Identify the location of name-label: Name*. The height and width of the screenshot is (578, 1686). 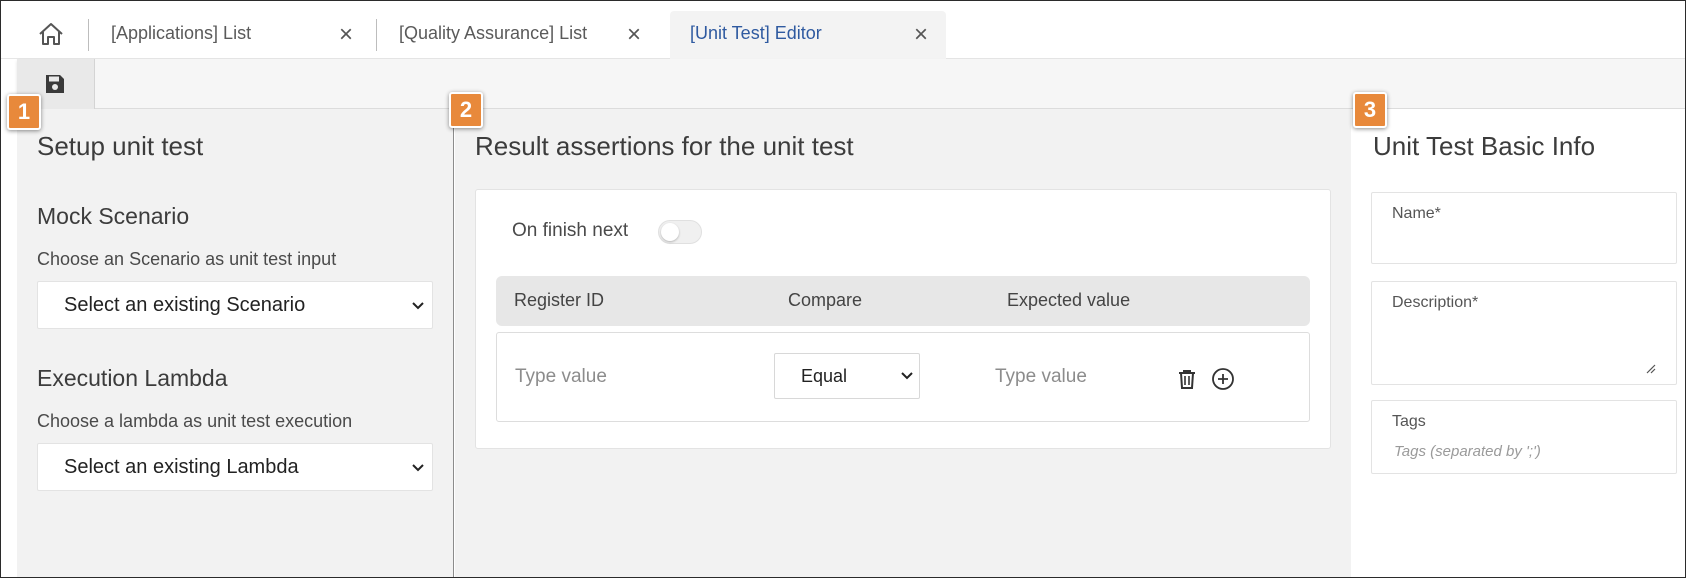
(1416, 213).